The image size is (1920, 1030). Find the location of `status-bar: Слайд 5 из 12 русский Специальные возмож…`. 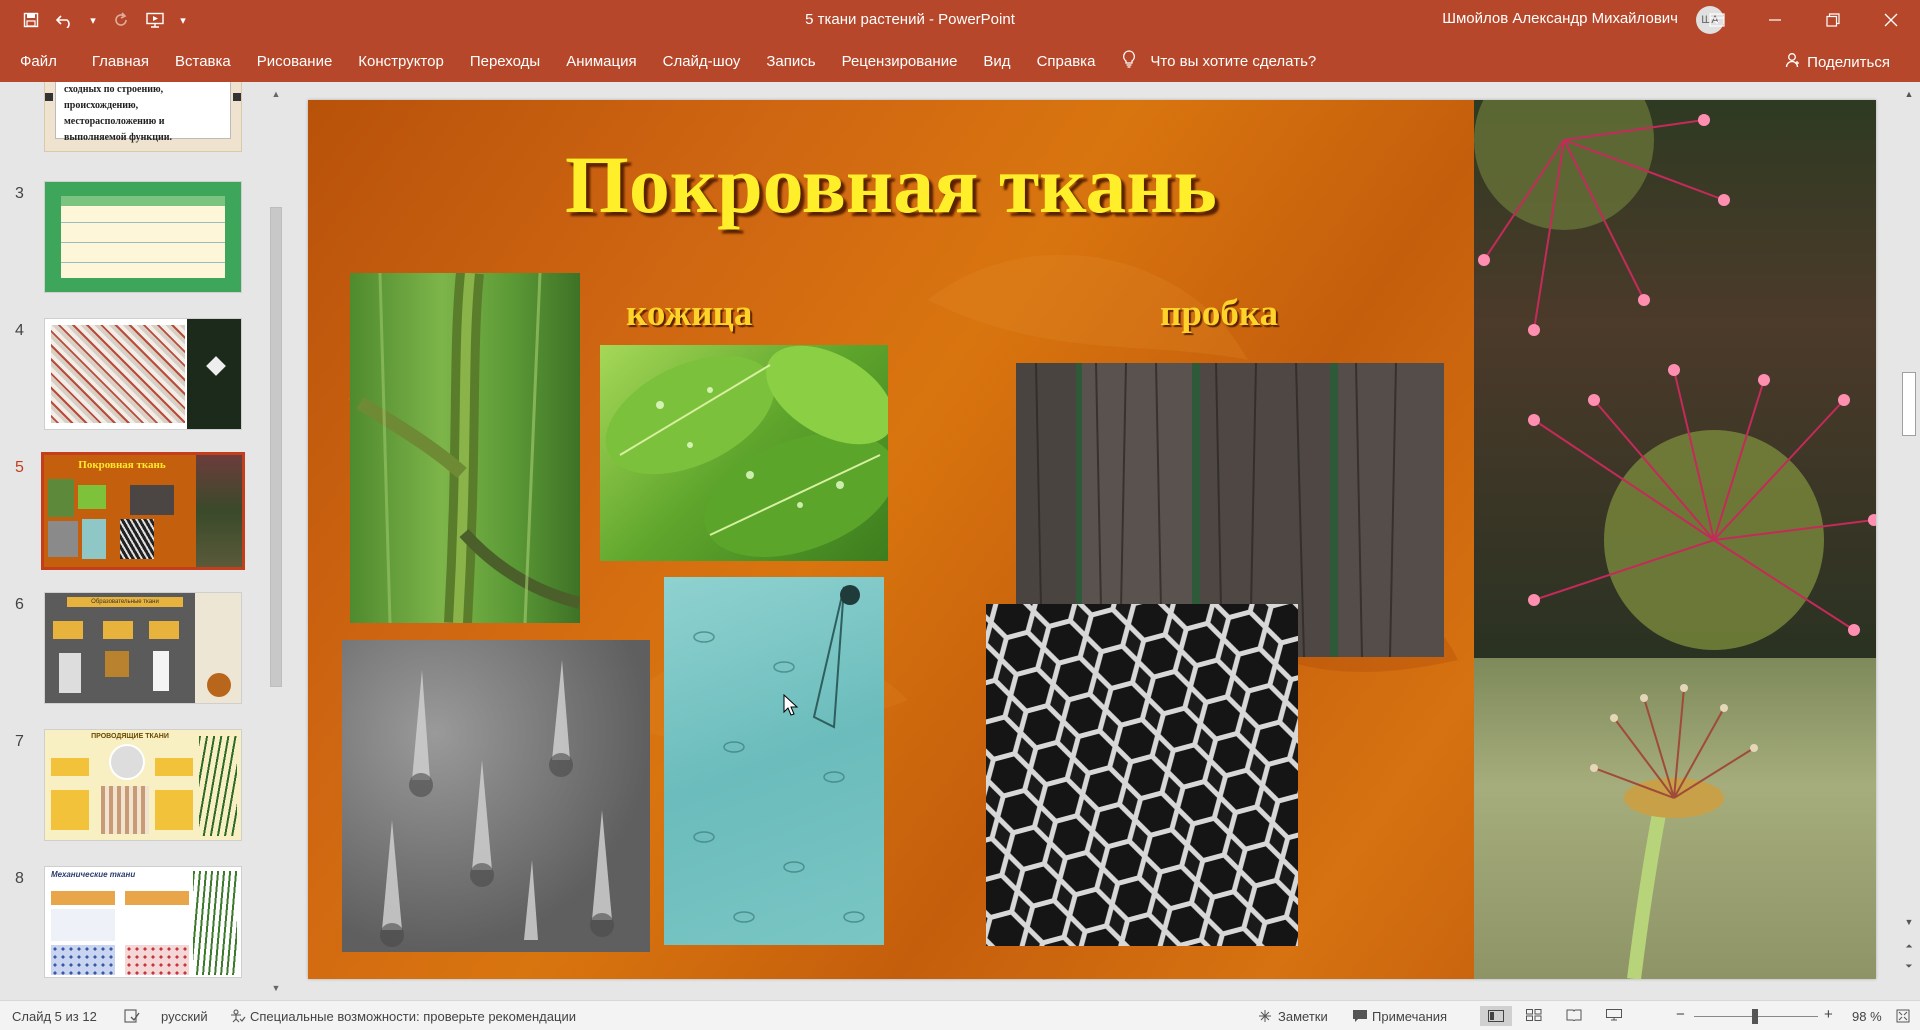

status-bar: Слайд 5 из 12 русский Специальные возмож… is located at coordinates (960, 1015).